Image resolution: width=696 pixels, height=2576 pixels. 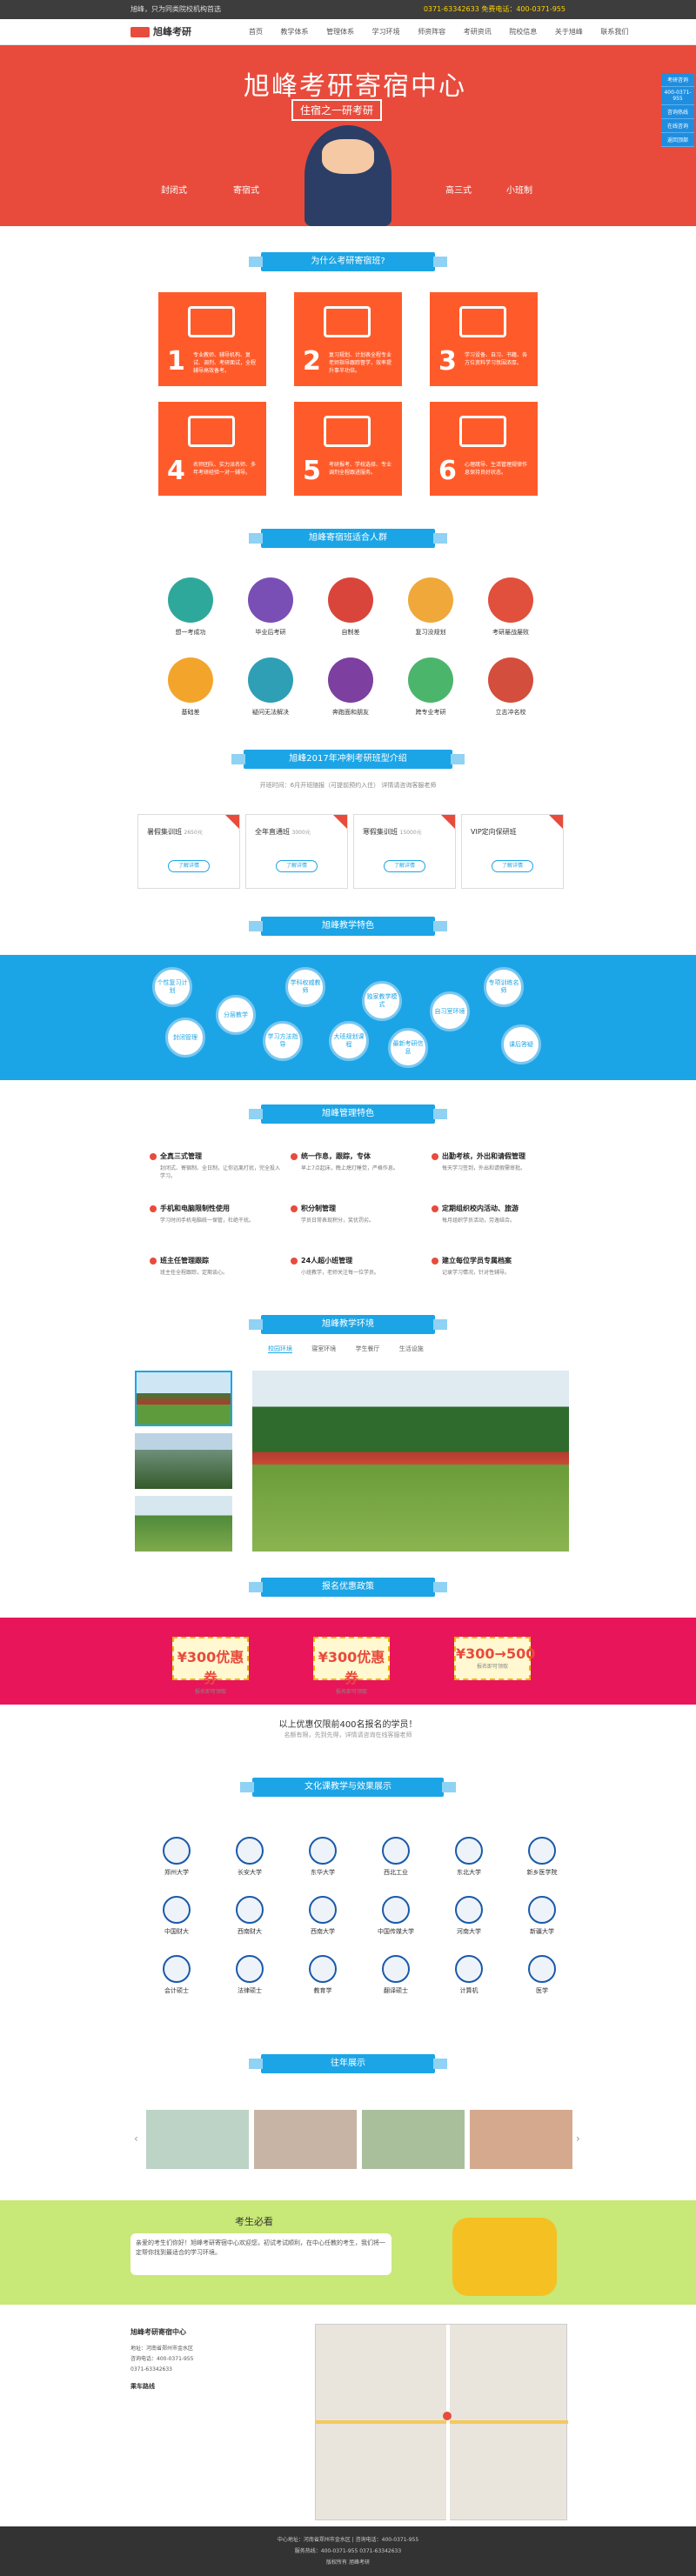 What do you see at coordinates (478, 32) in the screenshot?
I see `nav-item-news: 考研资讯` at bounding box center [478, 32].